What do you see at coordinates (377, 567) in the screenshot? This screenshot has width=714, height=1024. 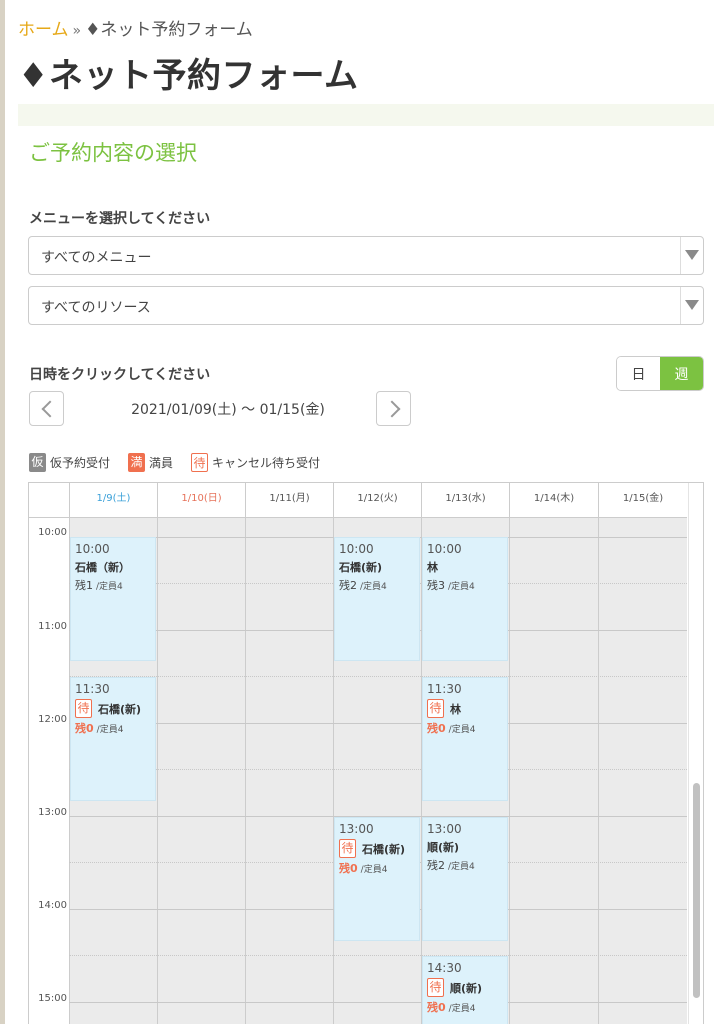 I see `slot-staff: 石橋(新)` at bounding box center [377, 567].